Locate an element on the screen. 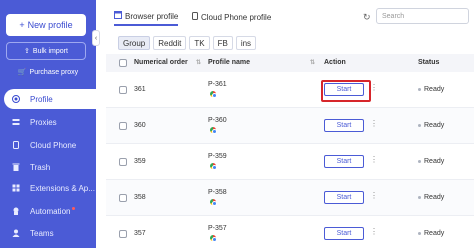 This screenshot has height=248, width=474. sidebar-item-automation: Automation is located at coordinates (50, 211).